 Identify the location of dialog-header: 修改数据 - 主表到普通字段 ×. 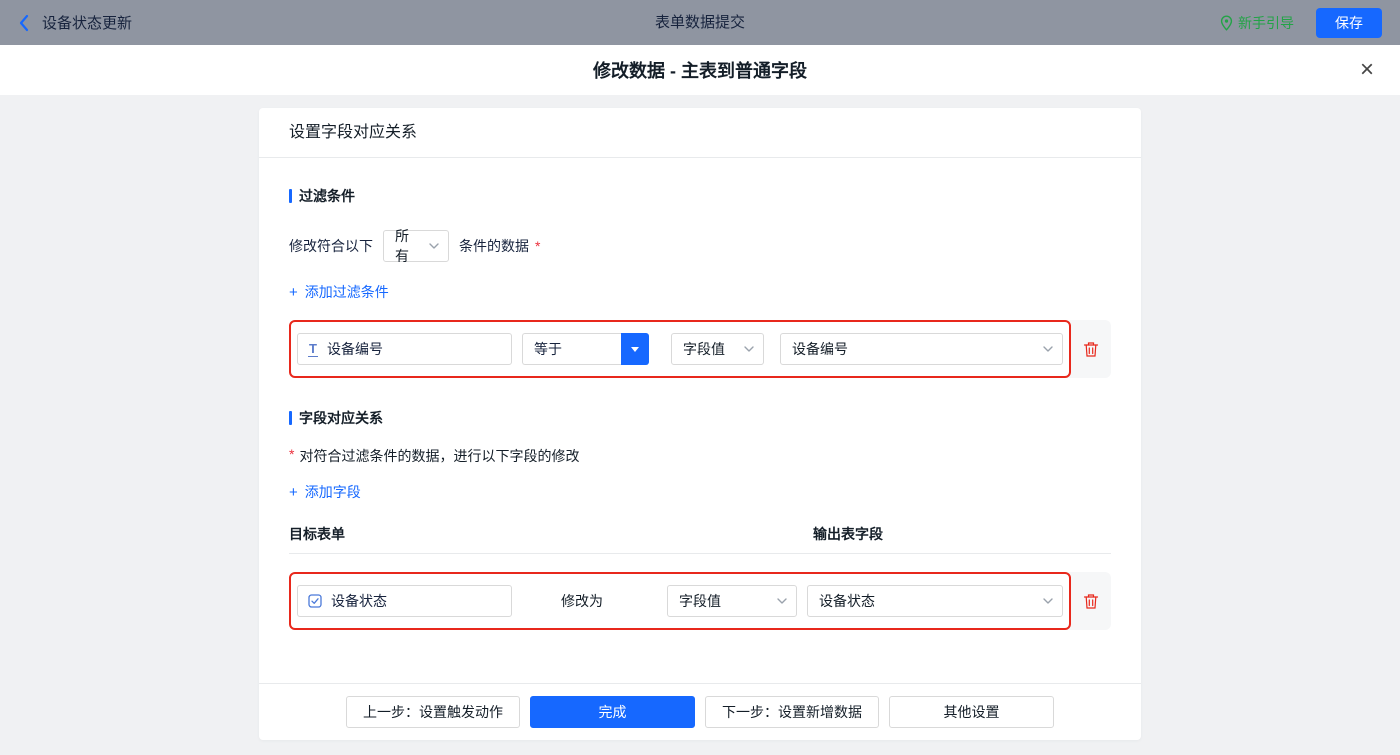
(700, 70).